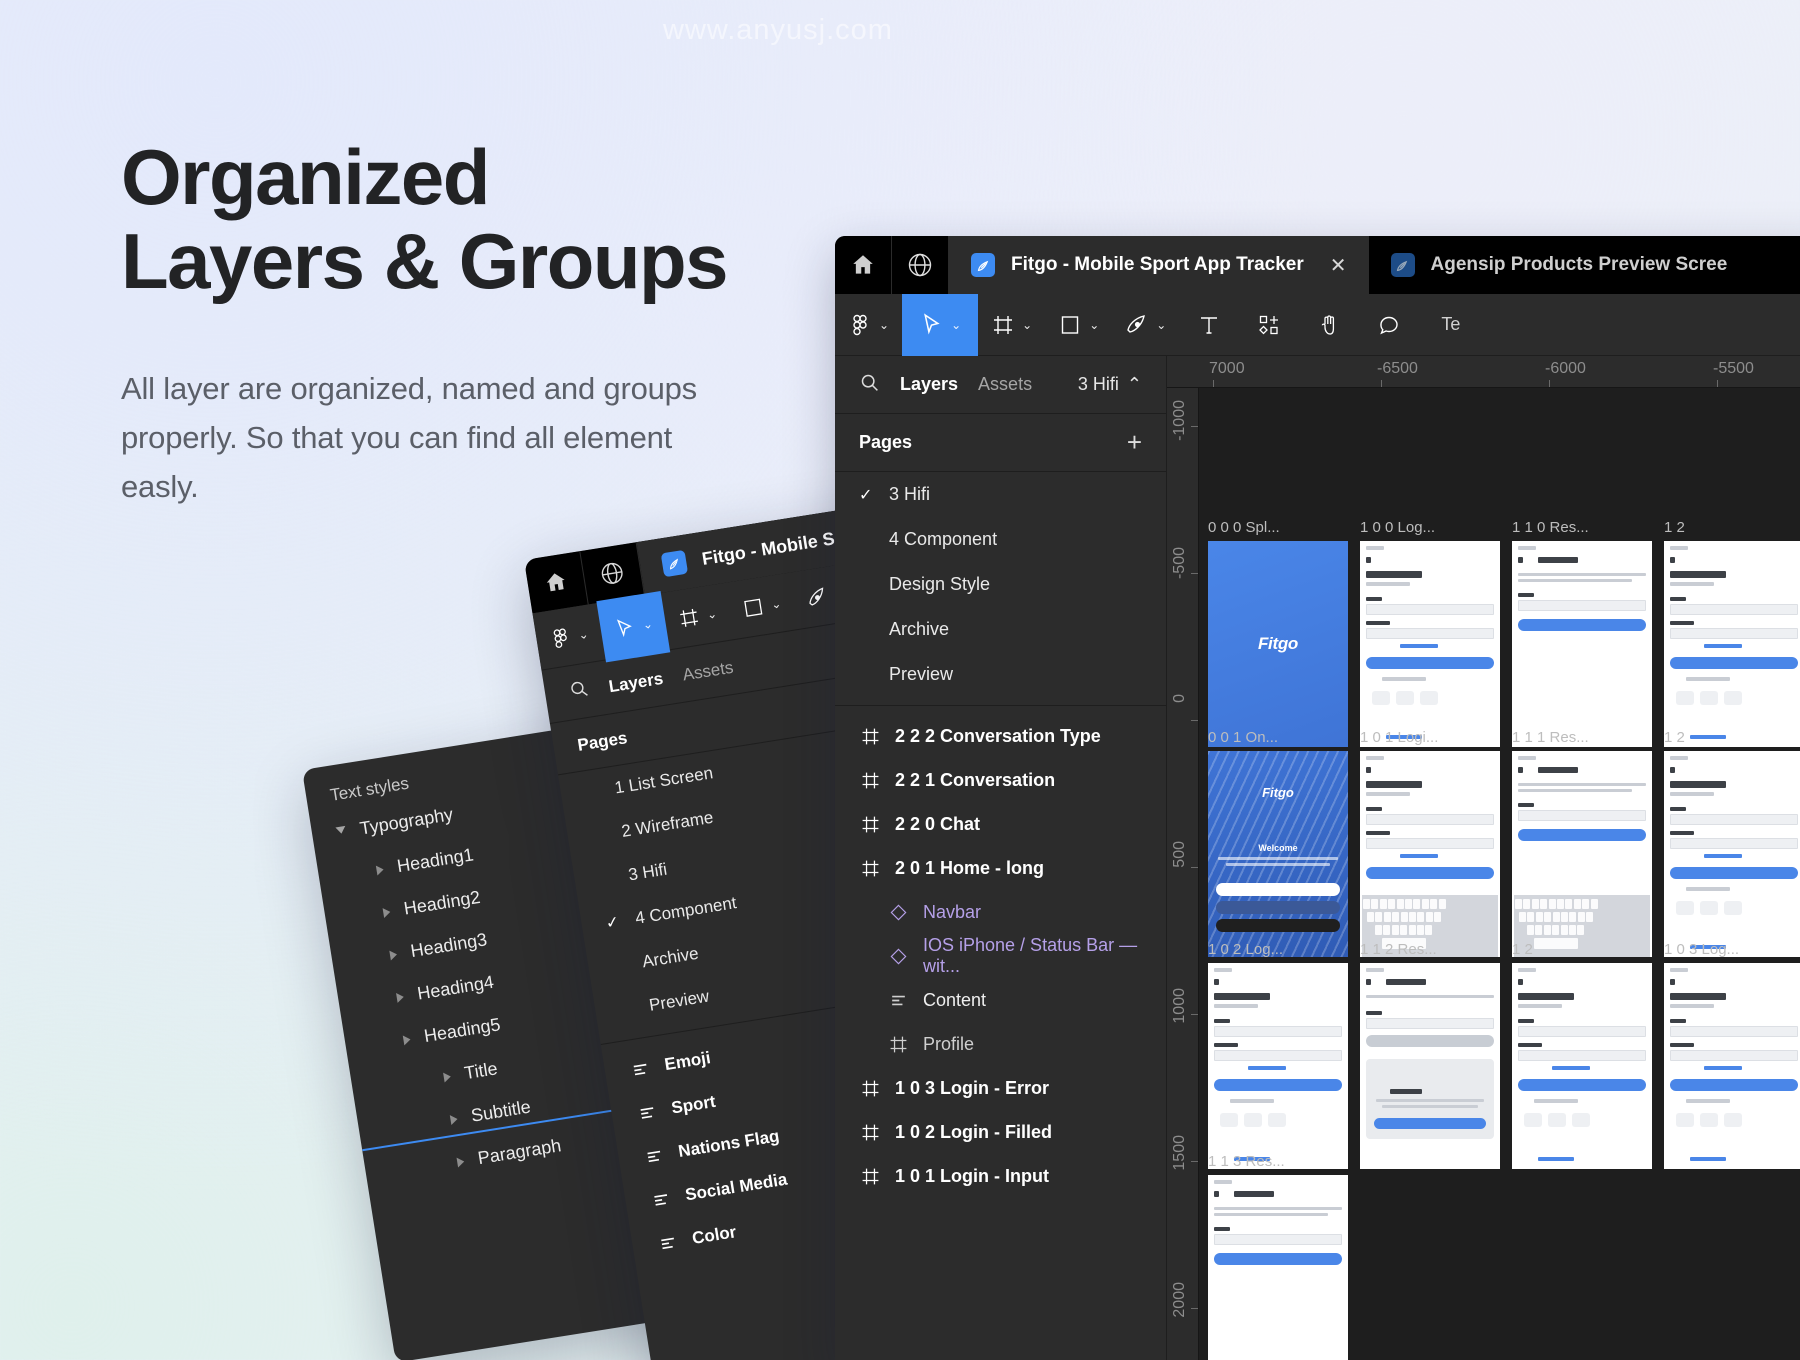  Describe the element at coordinates (940, 324) in the screenshot. I see `move-tool: ⌄` at that location.